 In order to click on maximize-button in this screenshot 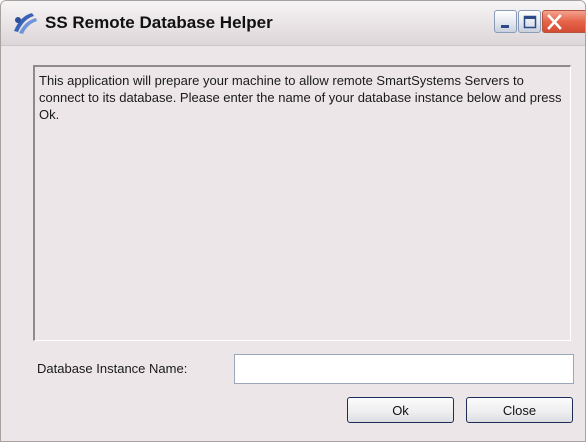, I will do `click(529, 21)`.